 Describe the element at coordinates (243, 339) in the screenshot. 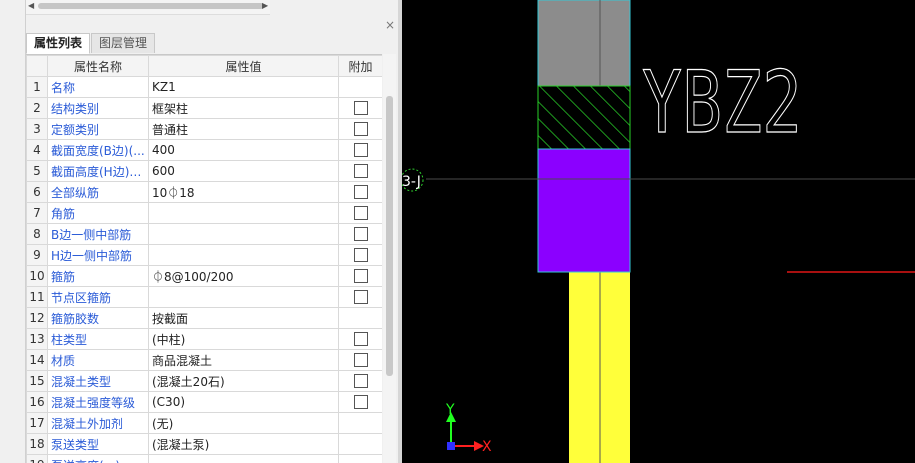

I see `property-value: (中柱)` at that location.